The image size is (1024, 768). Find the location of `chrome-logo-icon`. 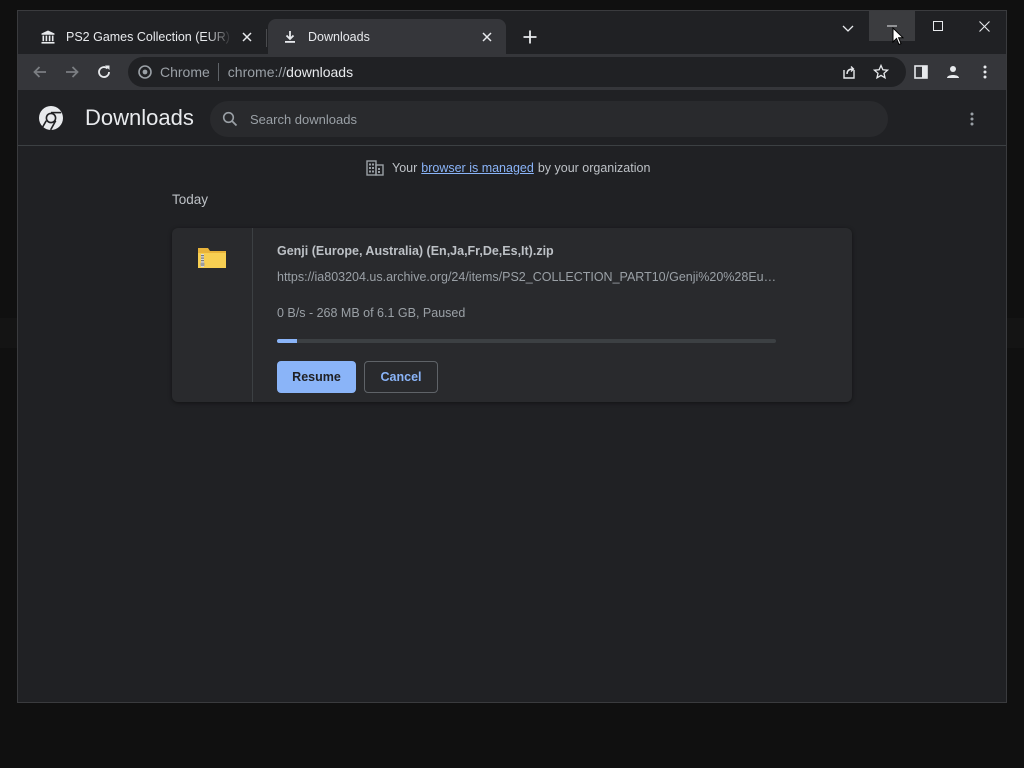

chrome-logo-icon is located at coordinates (51, 120).